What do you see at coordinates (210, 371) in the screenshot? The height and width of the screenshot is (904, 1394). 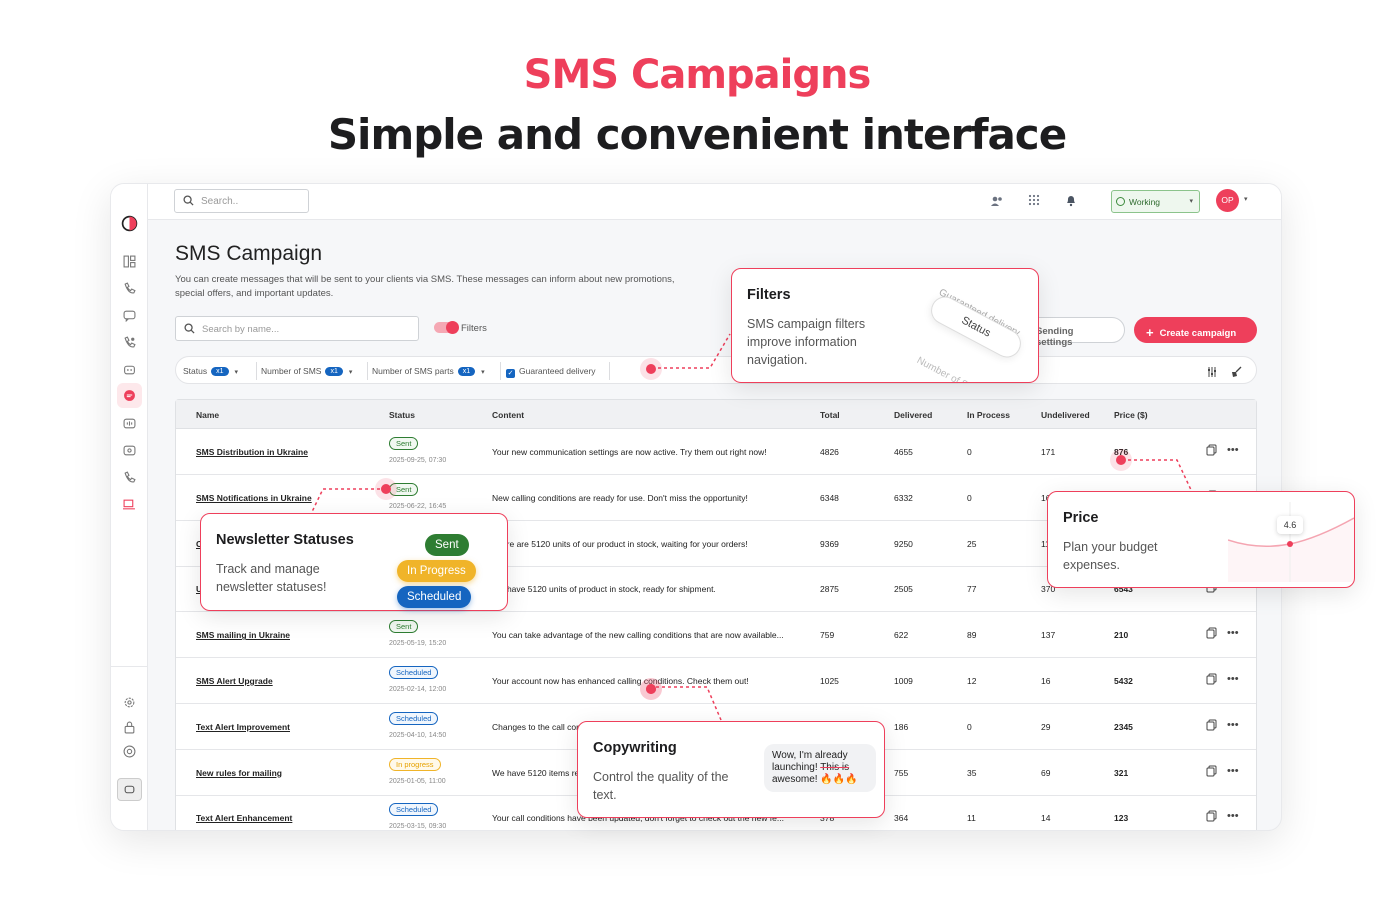 I see `filter-status: Status x1 ▾` at bounding box center [210, 371].